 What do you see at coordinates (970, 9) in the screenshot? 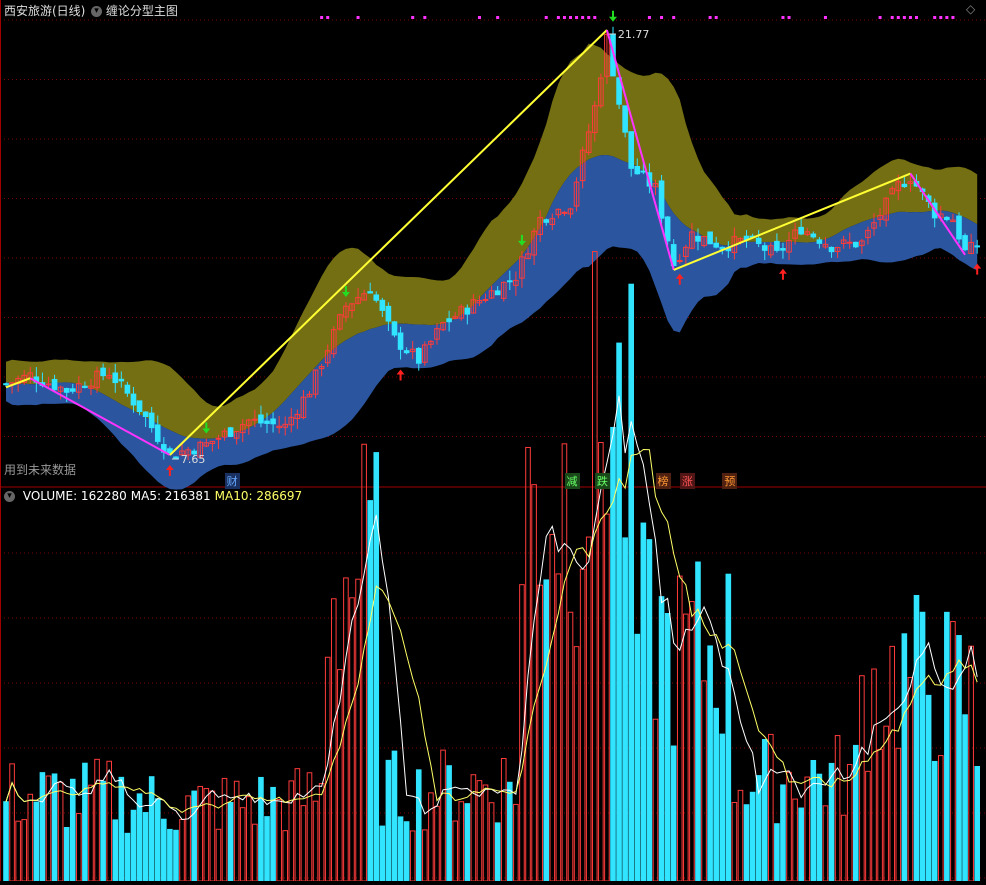
I see `settings-diamond-icon: ◇` at bounding box center [970, 9].